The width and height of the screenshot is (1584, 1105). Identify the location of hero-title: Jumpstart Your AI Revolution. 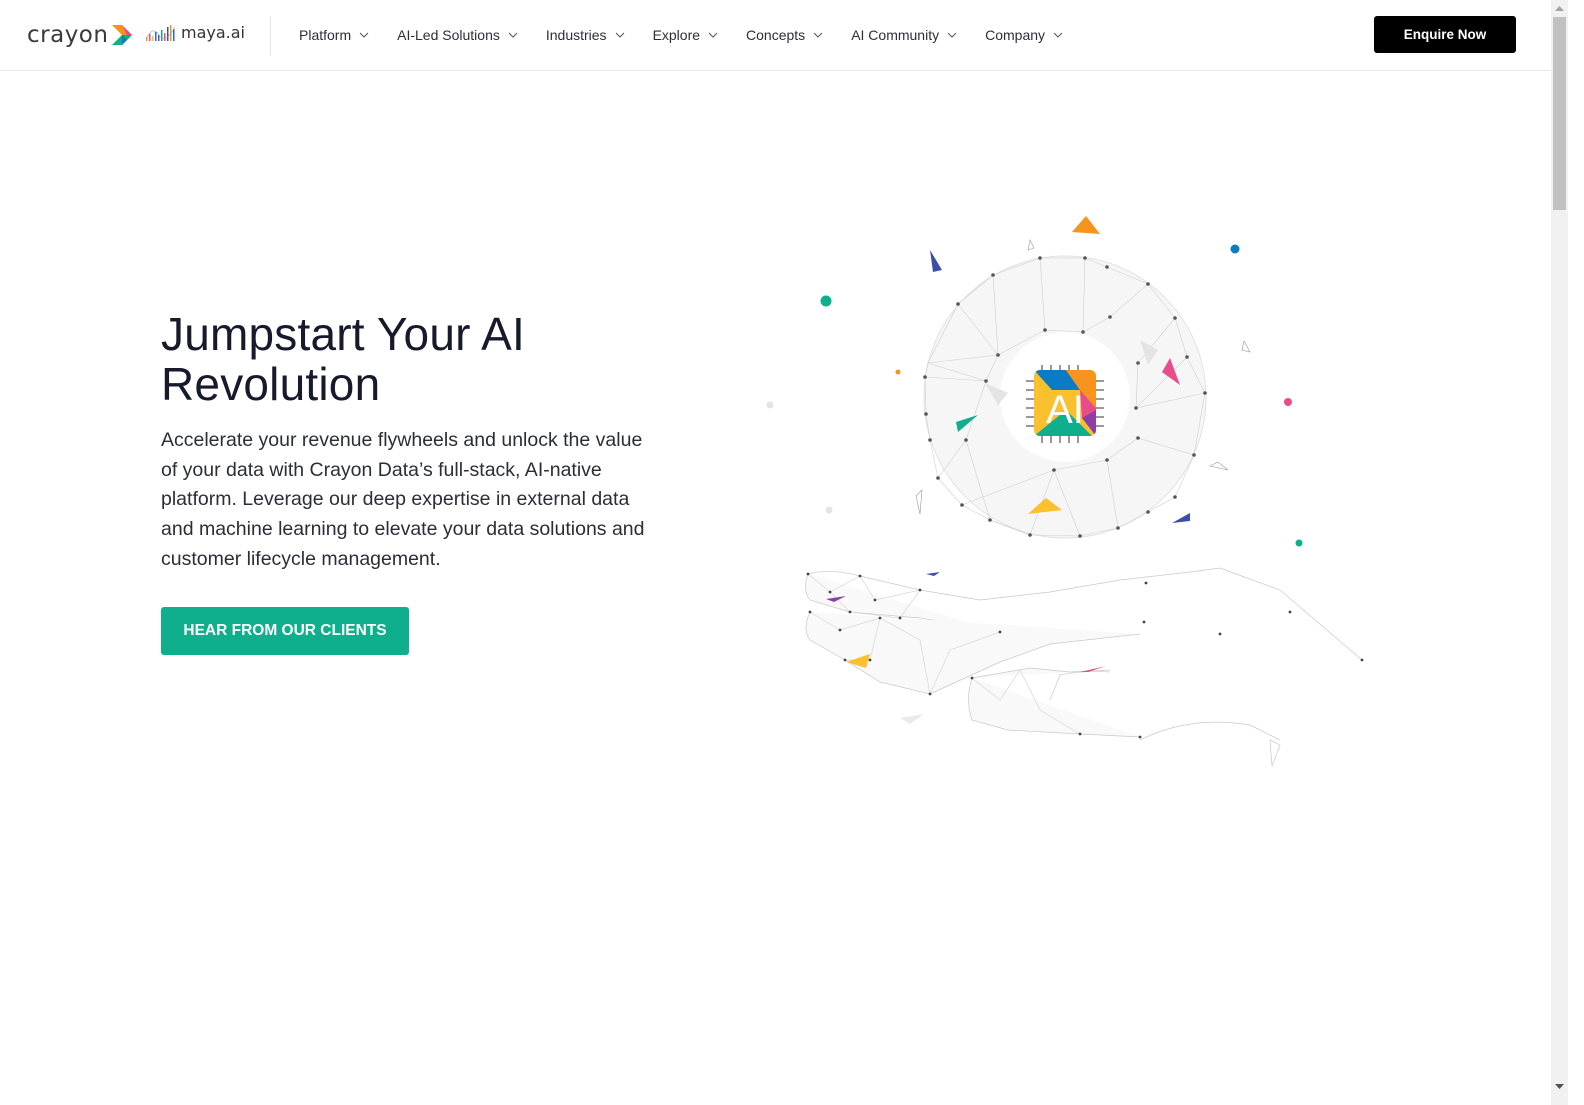
(343, 359).